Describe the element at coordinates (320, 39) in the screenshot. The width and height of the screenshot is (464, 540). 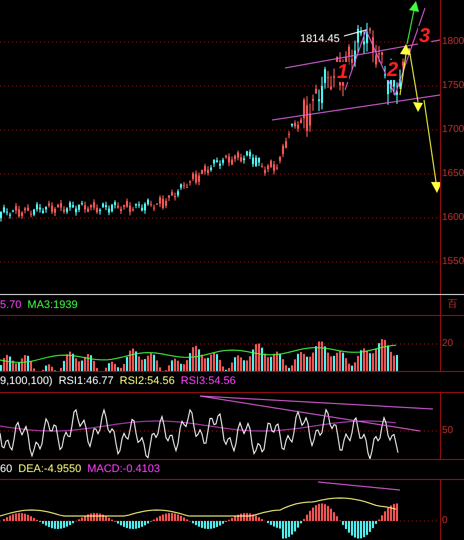
I see `peak-price-label: 1814.45` at that location.